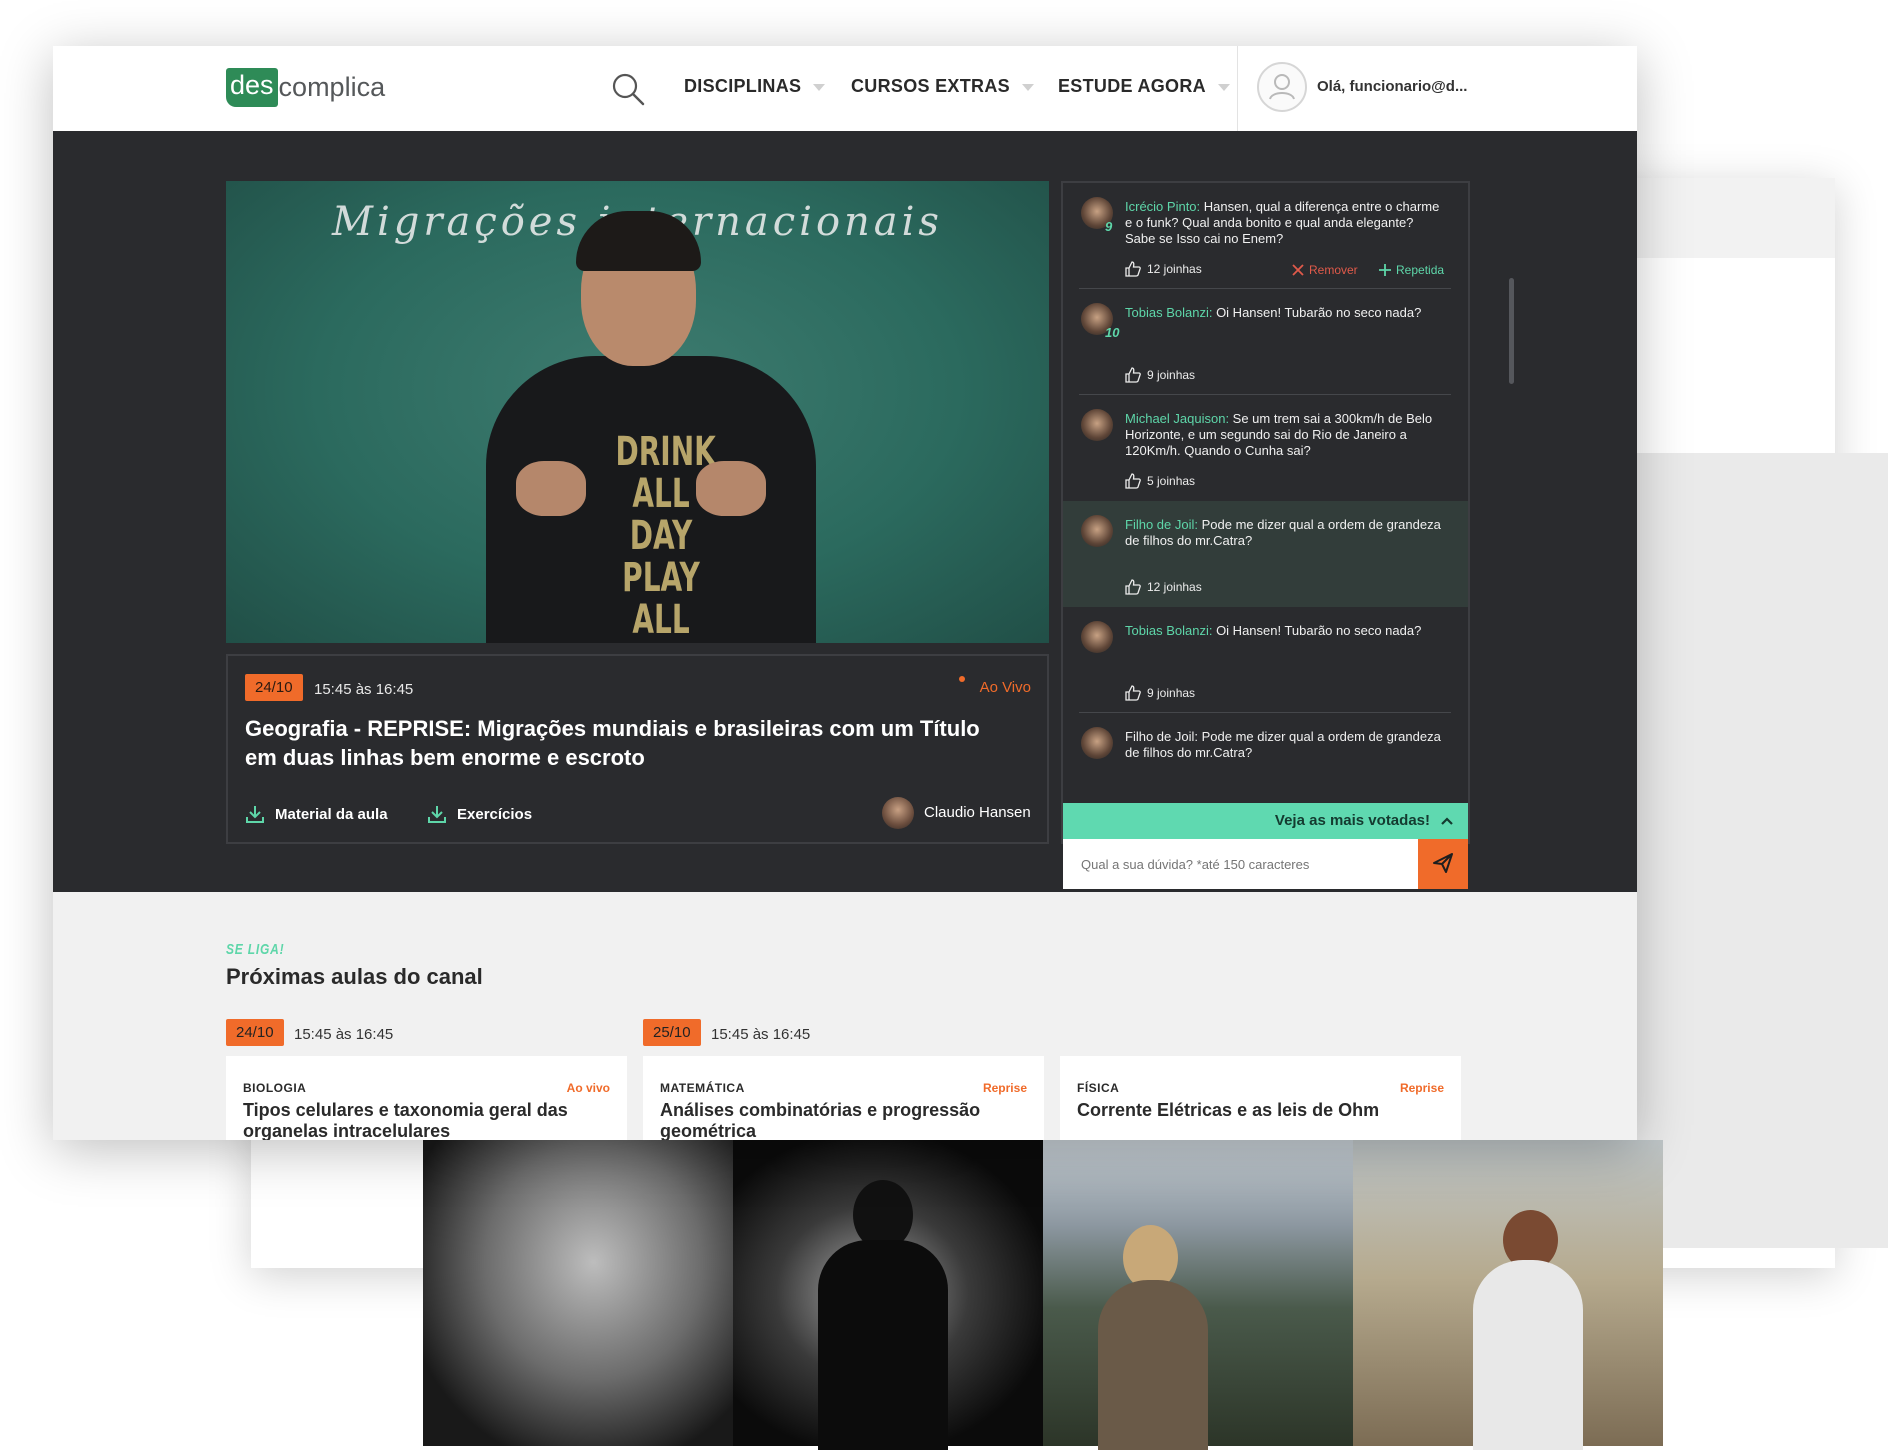  What do you see at coordinates (977, 812) in the screenshot?
I see `author-name: Claudio Hansen` at bounding box center [977, 812].